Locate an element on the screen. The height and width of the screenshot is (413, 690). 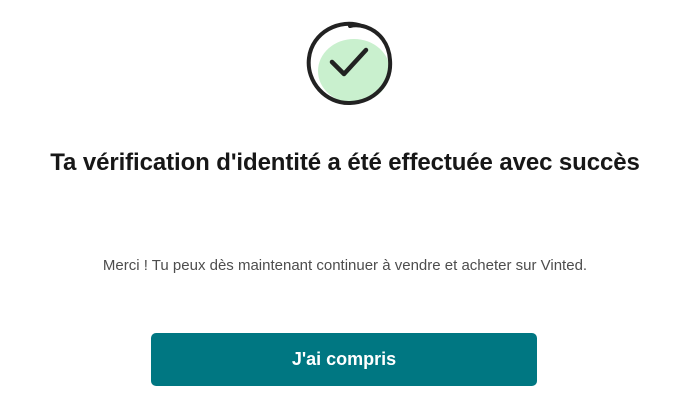
checkmark-circle-icon is located at coordinates (349, 63).